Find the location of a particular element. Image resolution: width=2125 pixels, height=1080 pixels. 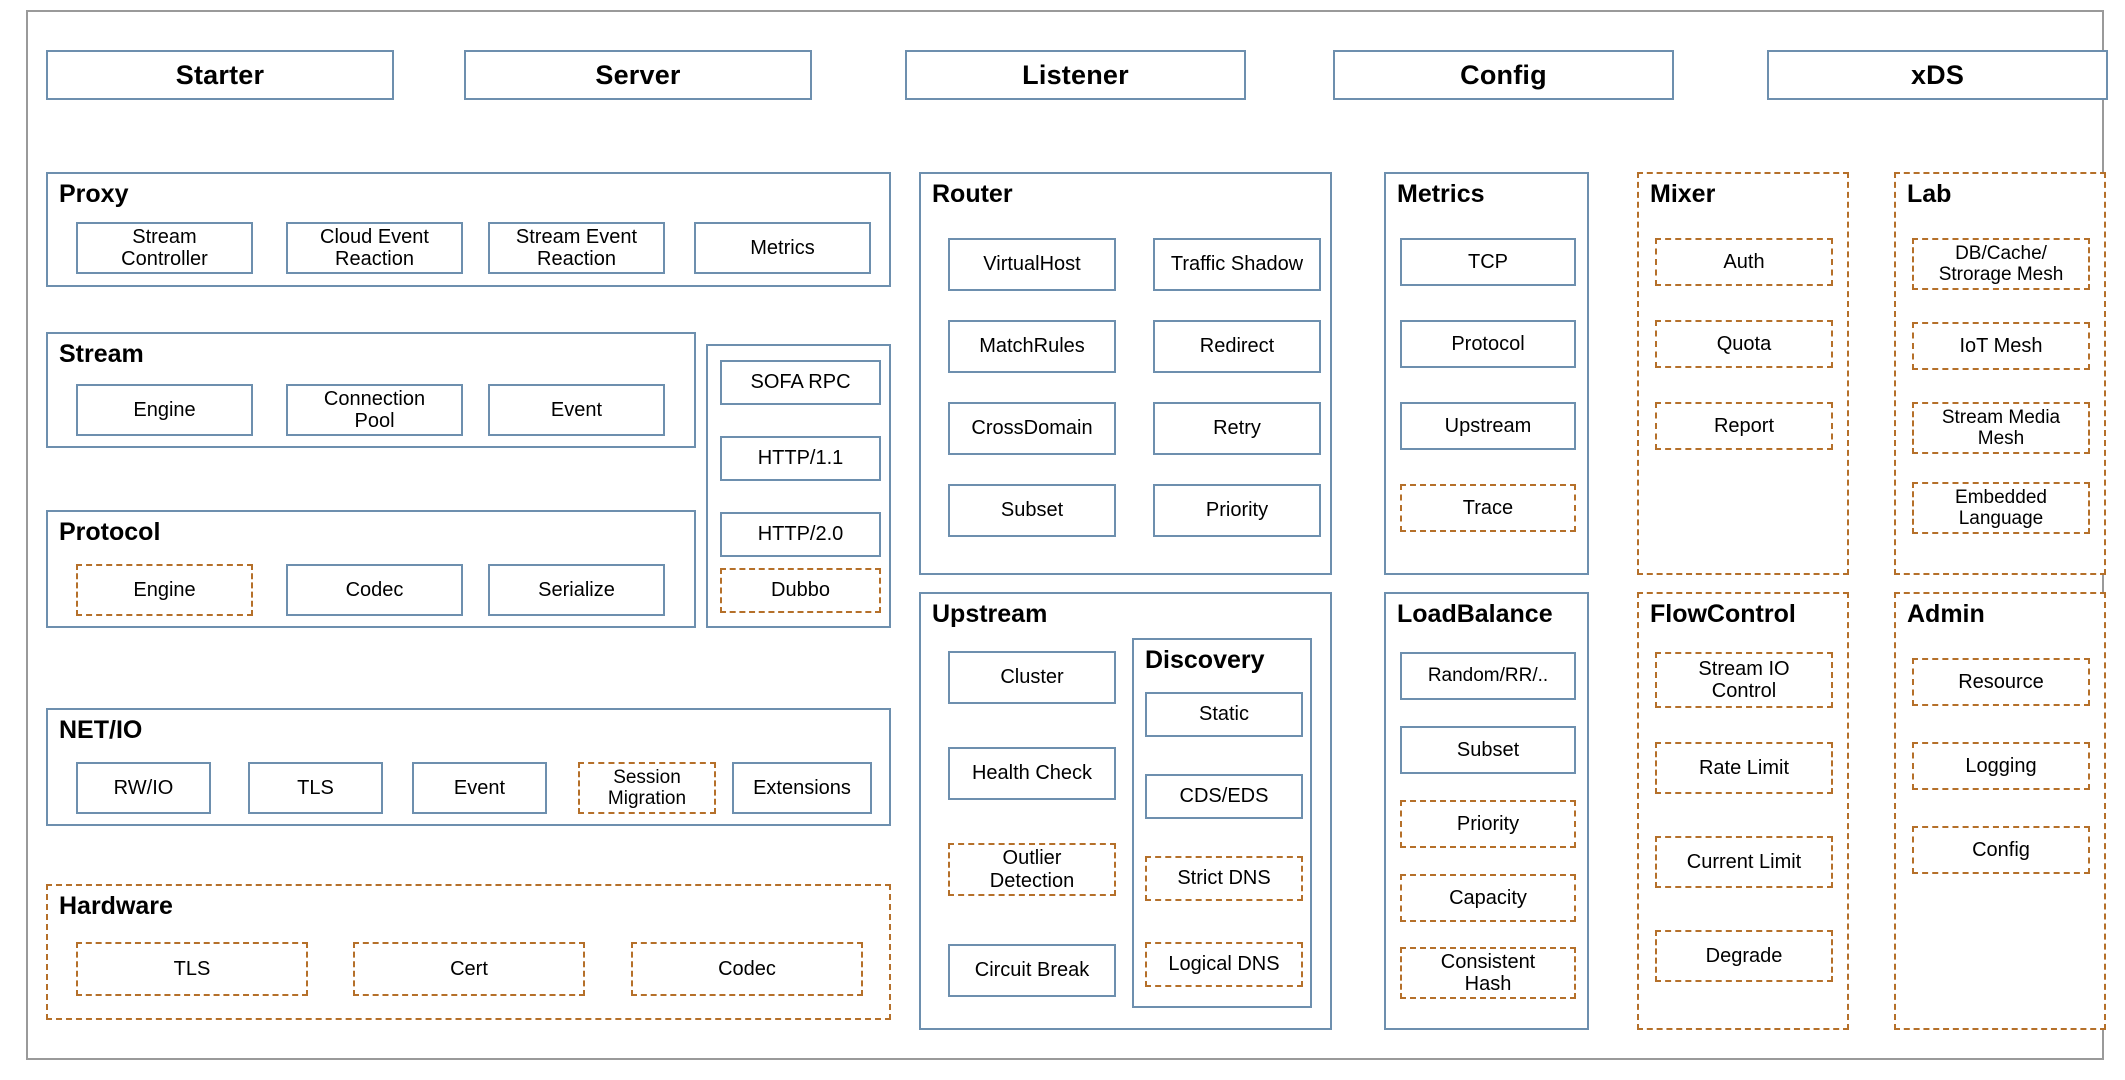

item-http-2-0: HTTP/2.0 is located at coordinates (800, 534).